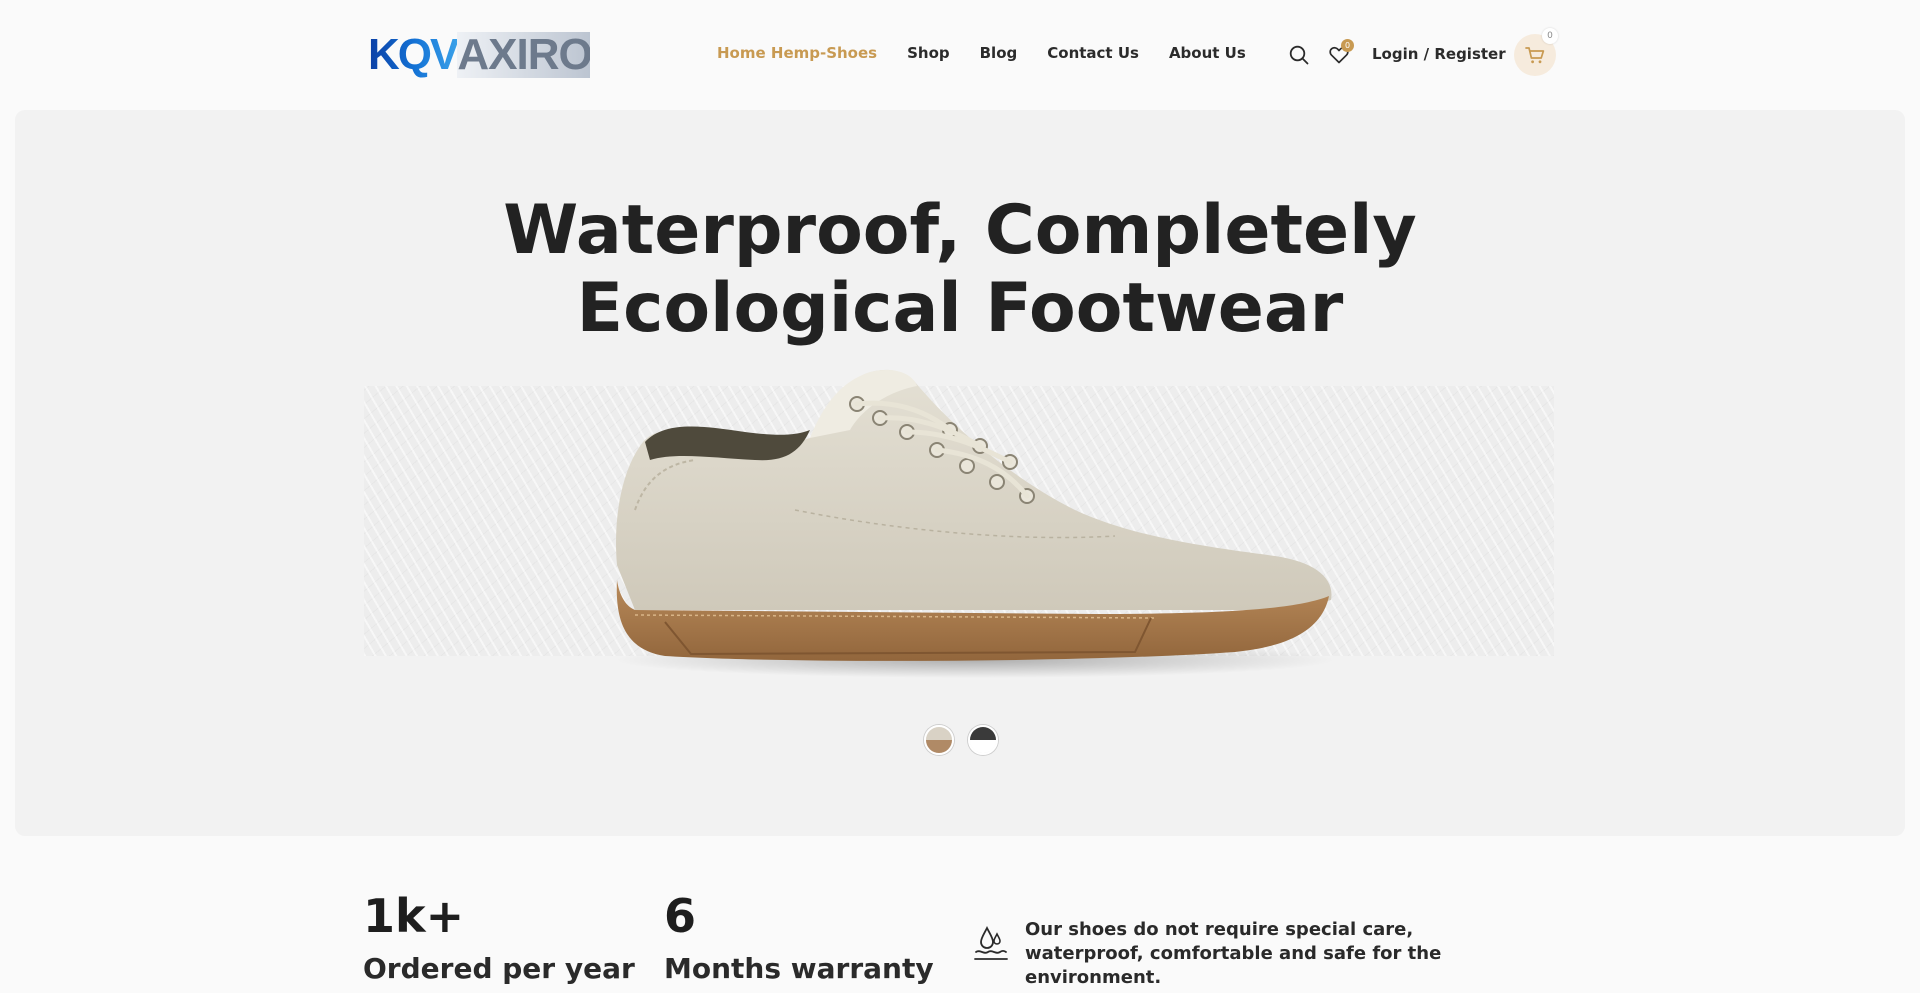 This screenshot has width=1920, height=993. I want to click on login-register-link: Login / Register, so click(1439, 54).